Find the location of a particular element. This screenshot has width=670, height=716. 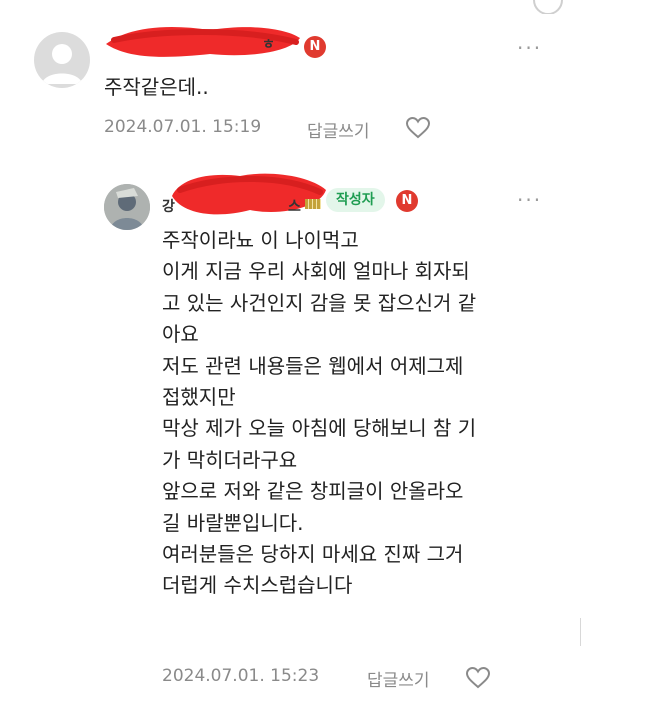

comment-line: 주작이라뇨 이 나이먹고 is located at coordinates (260, 240).